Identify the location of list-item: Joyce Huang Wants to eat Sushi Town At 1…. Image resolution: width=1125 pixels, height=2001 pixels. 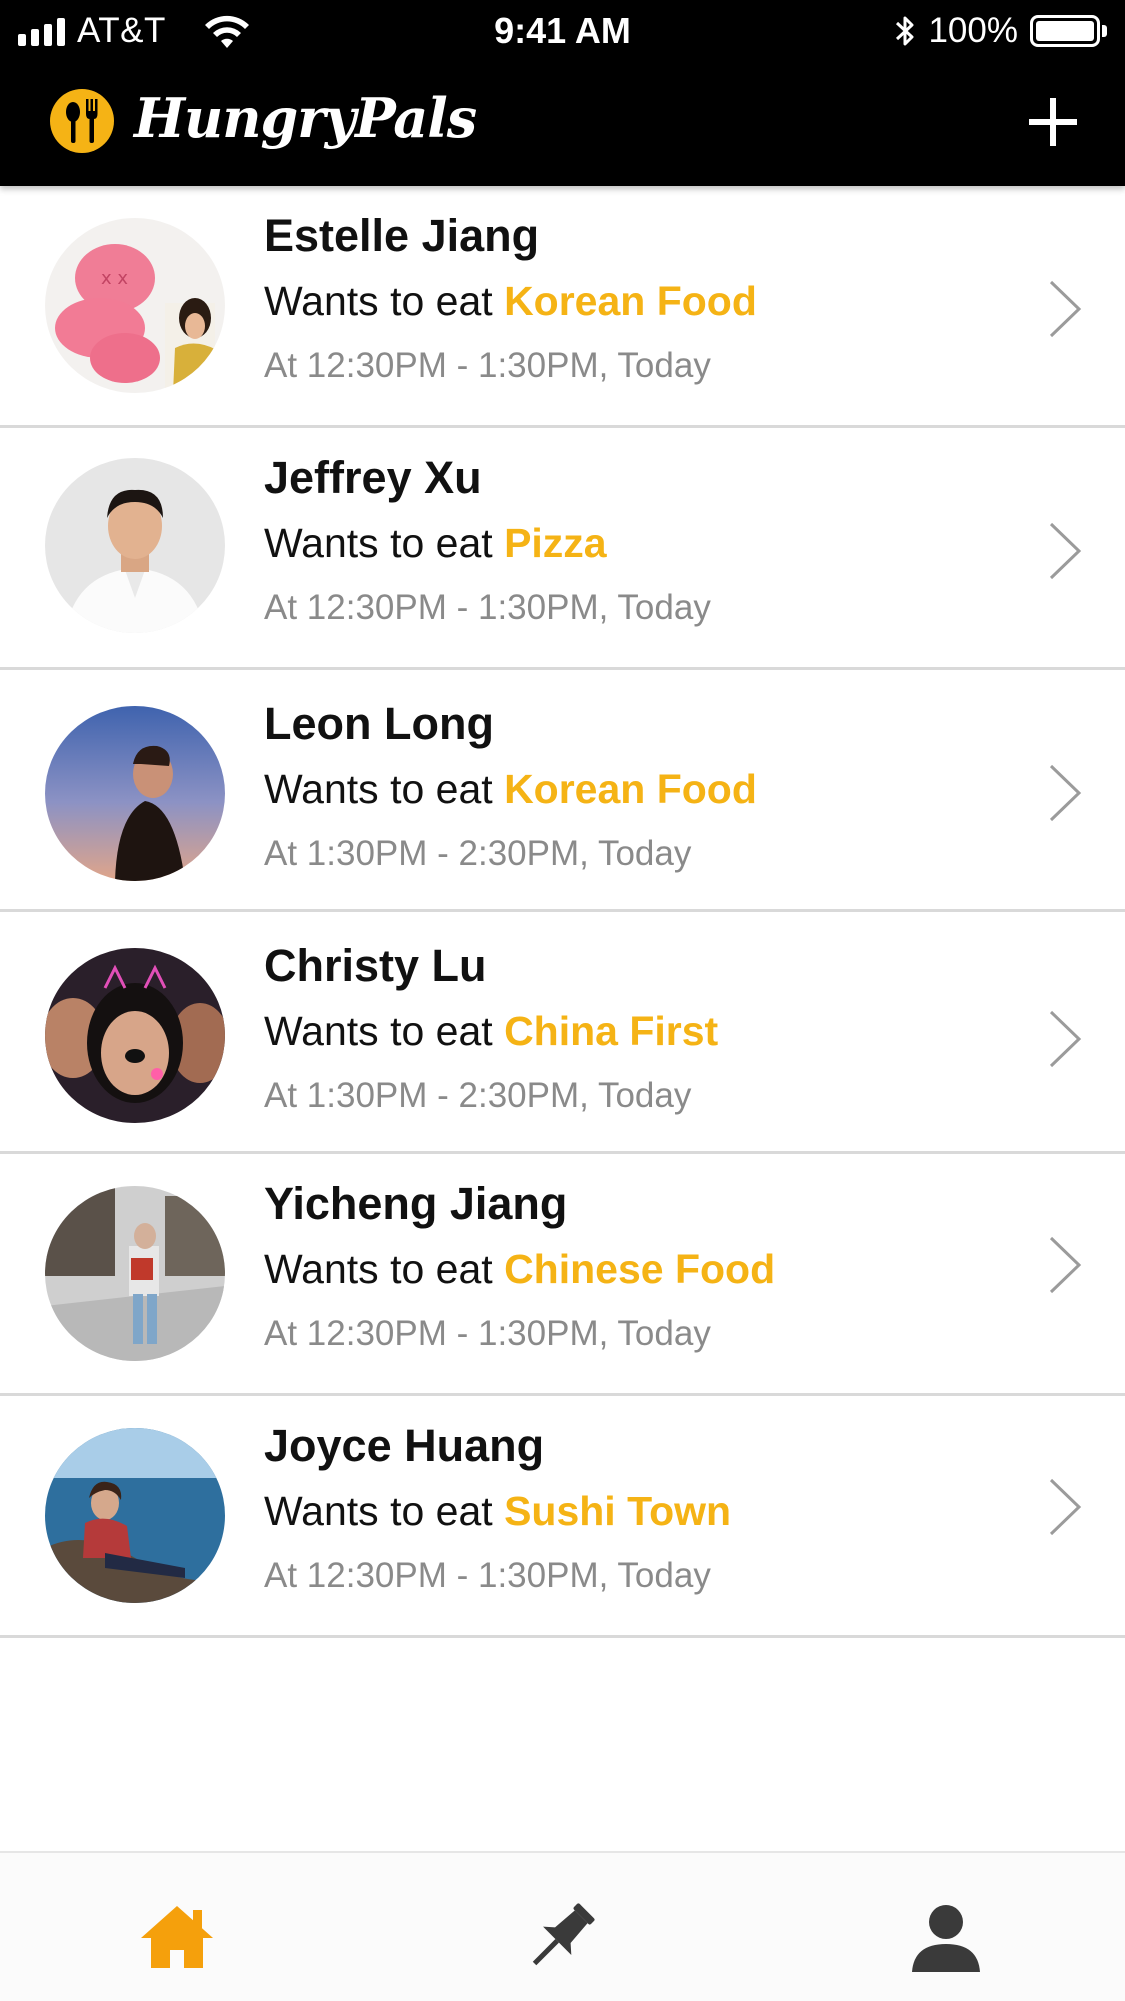
(562, 1517).